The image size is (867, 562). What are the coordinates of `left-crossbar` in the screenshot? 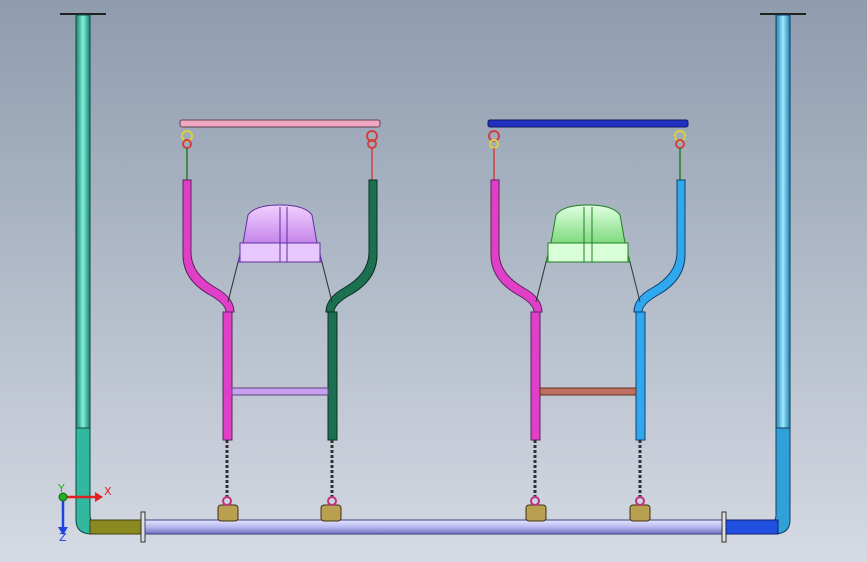 It's located at (280, 391).